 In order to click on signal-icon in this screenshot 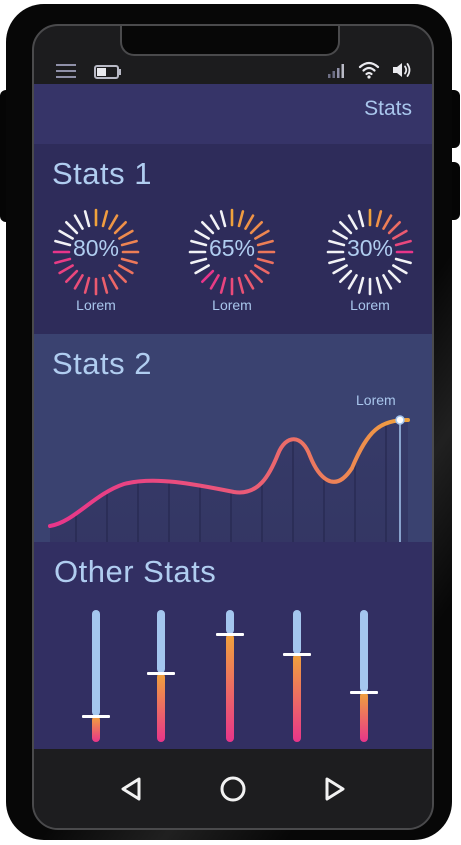, I will do `click(336, 71)`.